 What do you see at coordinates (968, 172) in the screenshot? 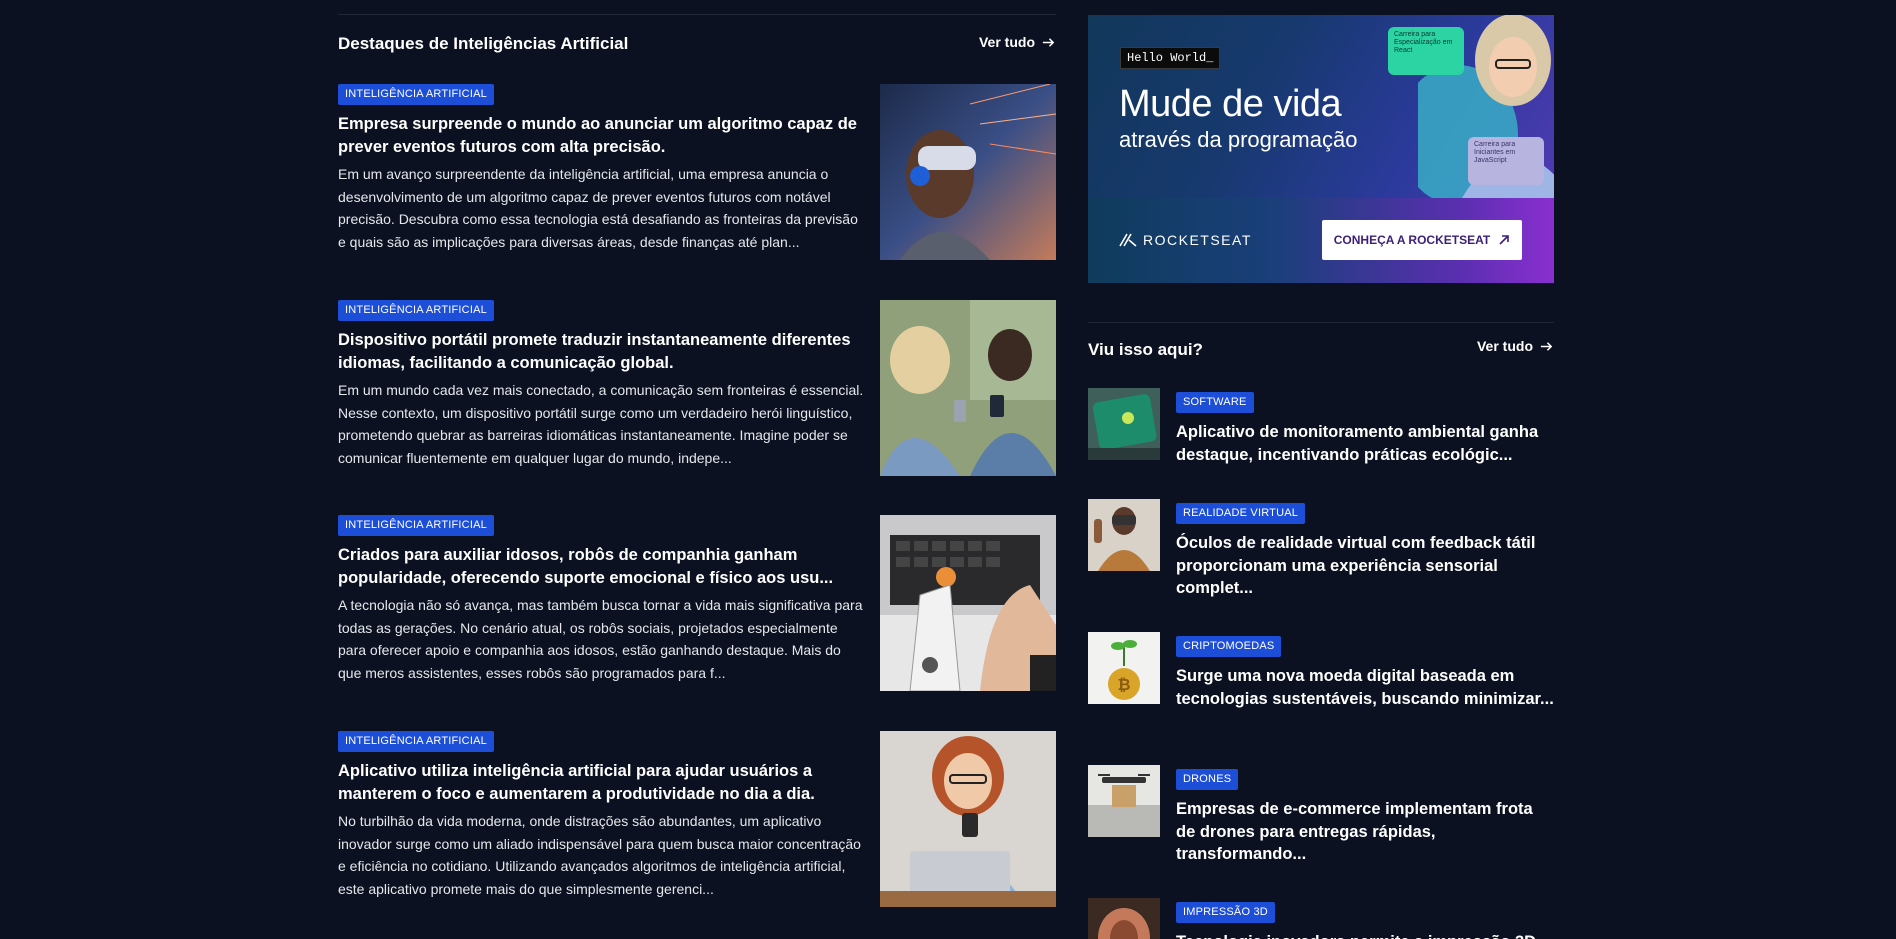
I see `article-image-vr` at bounding box center [968, 172].